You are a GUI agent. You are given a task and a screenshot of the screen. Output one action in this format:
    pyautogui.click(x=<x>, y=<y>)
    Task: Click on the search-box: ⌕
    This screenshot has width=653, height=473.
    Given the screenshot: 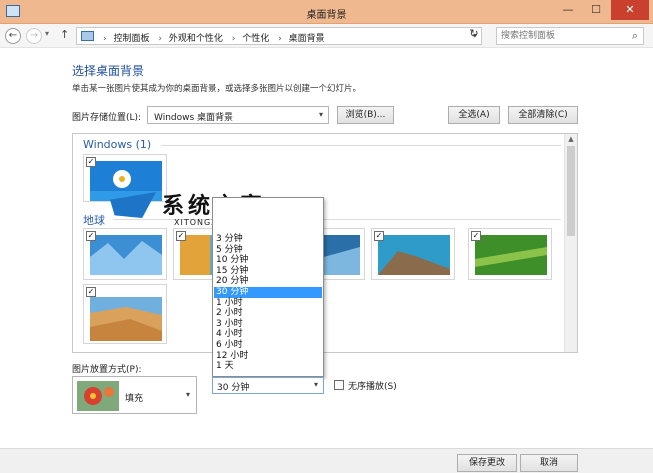 What is the action you would take?
    pyautogui.click(x=570, y=36)
    